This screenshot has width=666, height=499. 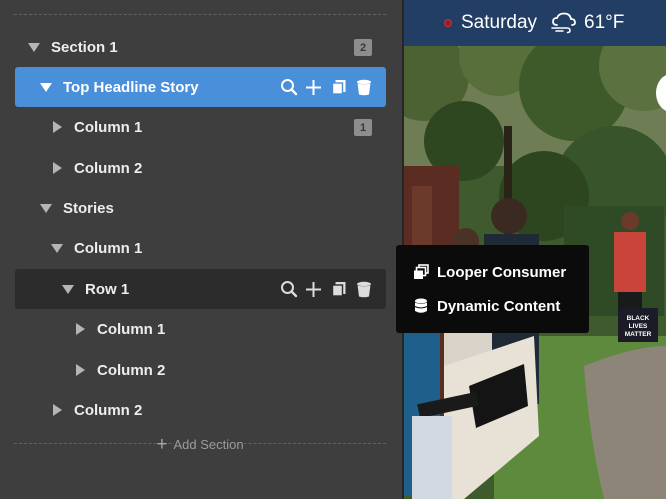 What do you see at coordinates (421, 272) in the screenshot?
I see `looper-icon` at bounding box center [421, 272].